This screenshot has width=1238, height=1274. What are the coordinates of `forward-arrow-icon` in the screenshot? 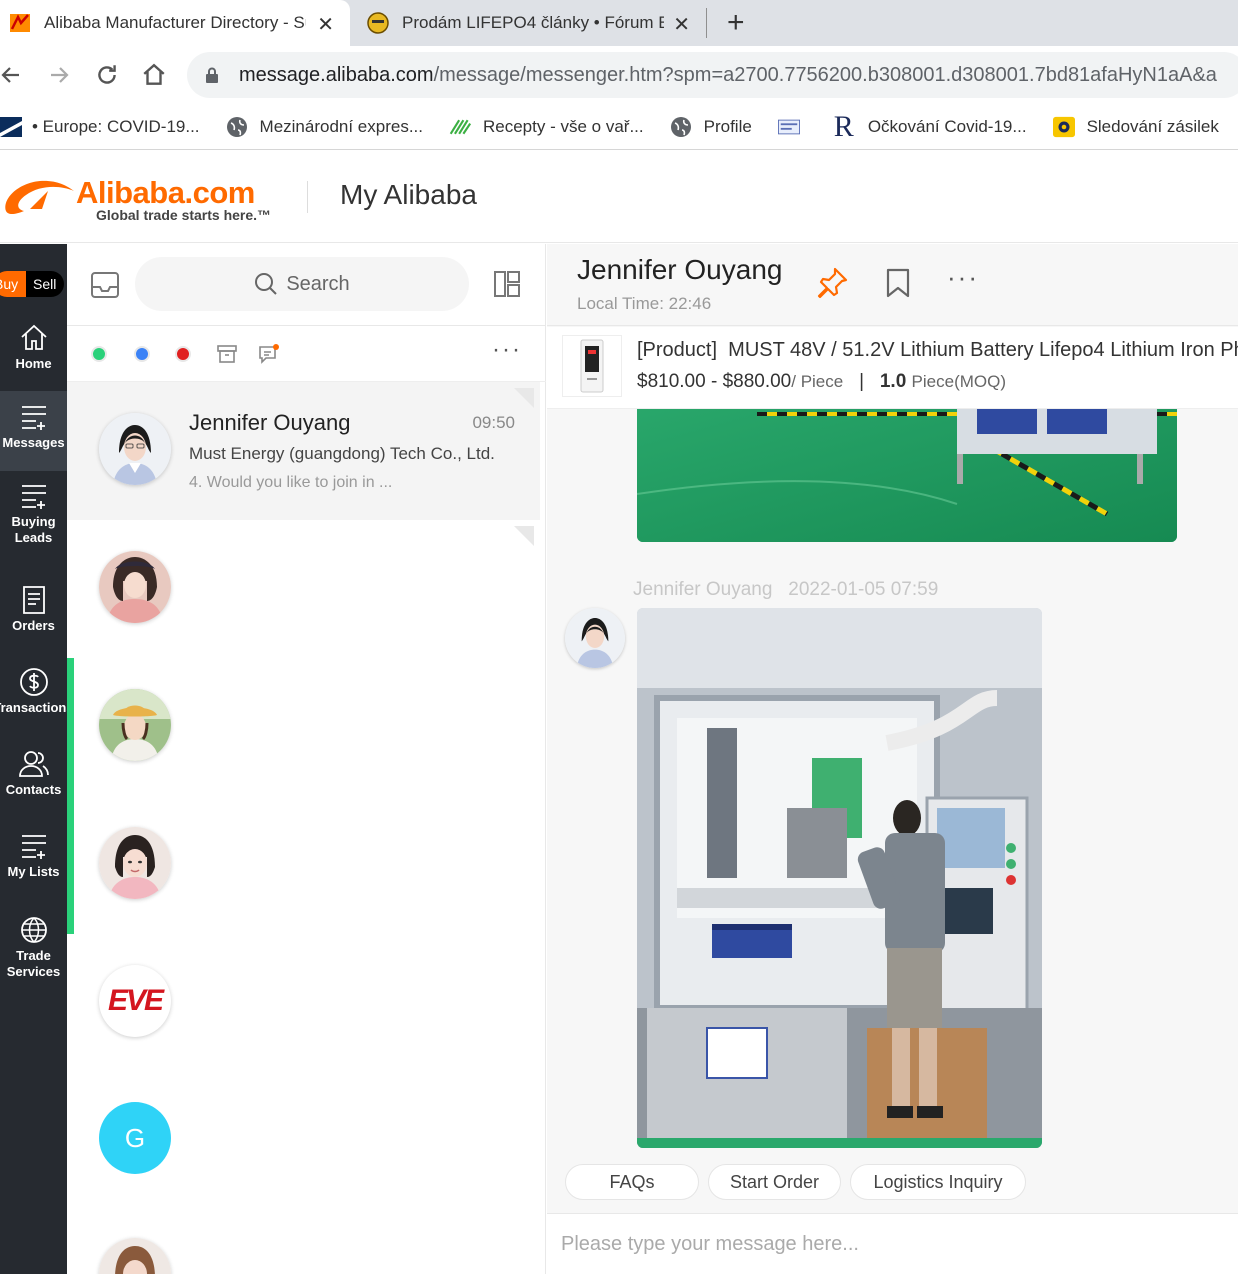 It's located at (59, 75).